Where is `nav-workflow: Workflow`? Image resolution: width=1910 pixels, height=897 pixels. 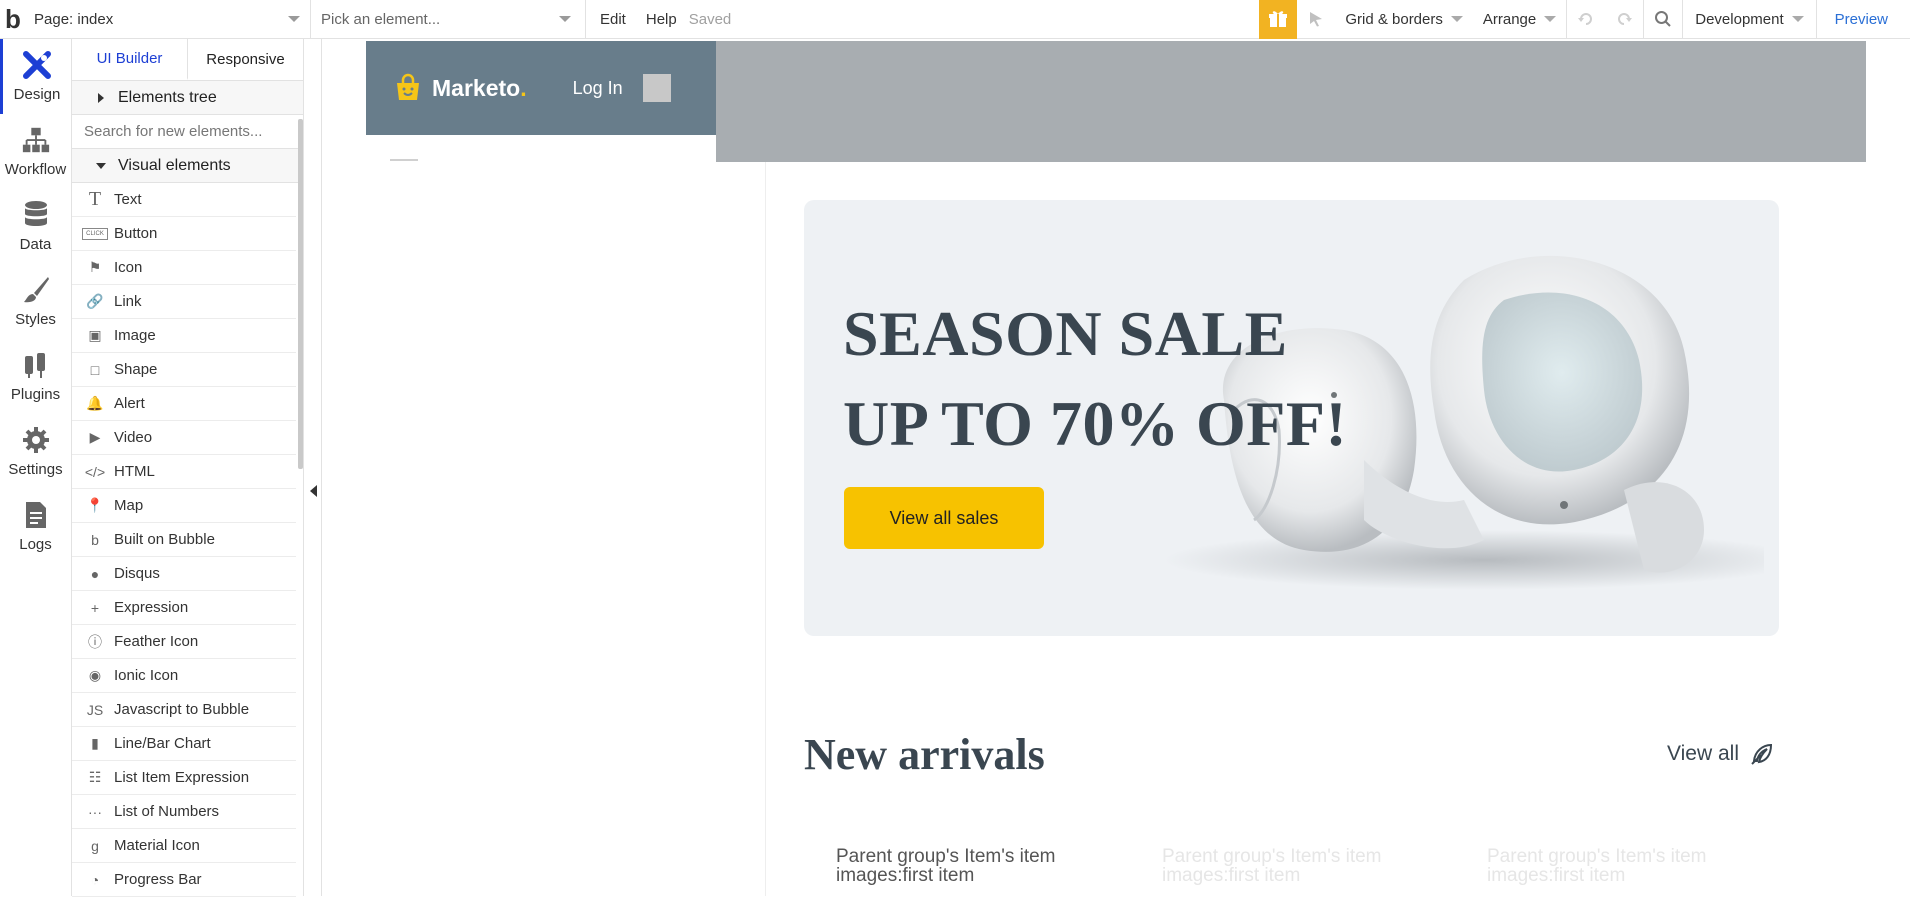 nav-workflow: Workflow is located at coordinates (35, 151).